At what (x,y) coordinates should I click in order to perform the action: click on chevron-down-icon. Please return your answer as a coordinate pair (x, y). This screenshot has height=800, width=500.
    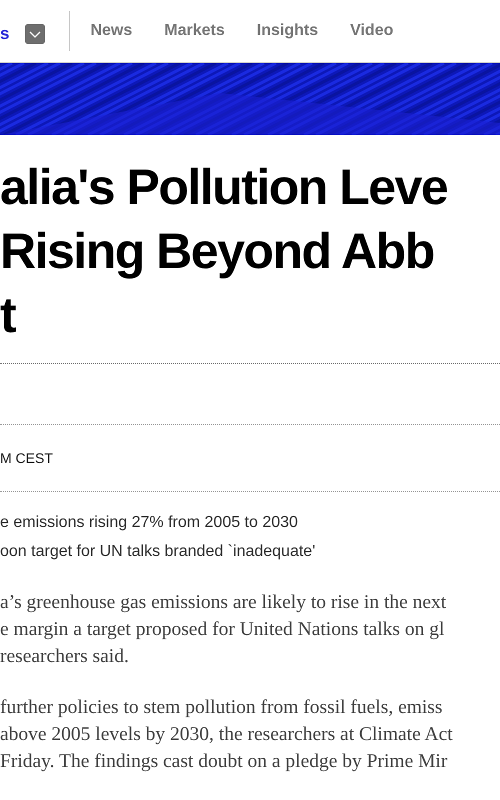
    Looking at the image, I should click on (35, 34).